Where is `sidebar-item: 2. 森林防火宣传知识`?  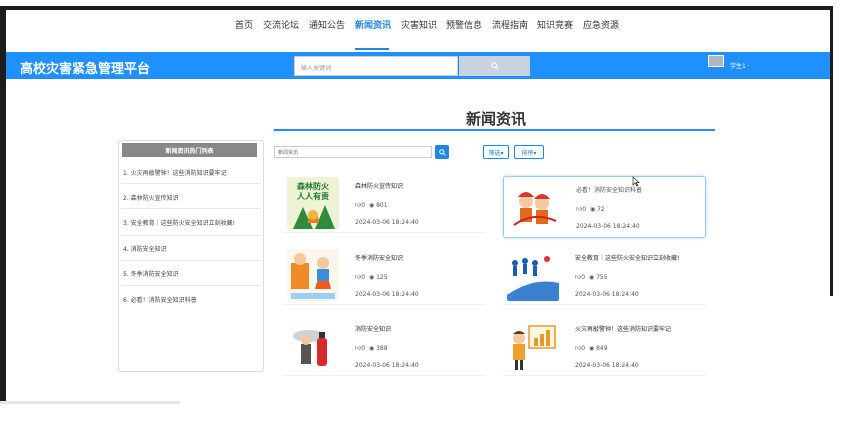 sidebar-item: 2. 森林防火宣传知识 is located at coordinates (191, 197).